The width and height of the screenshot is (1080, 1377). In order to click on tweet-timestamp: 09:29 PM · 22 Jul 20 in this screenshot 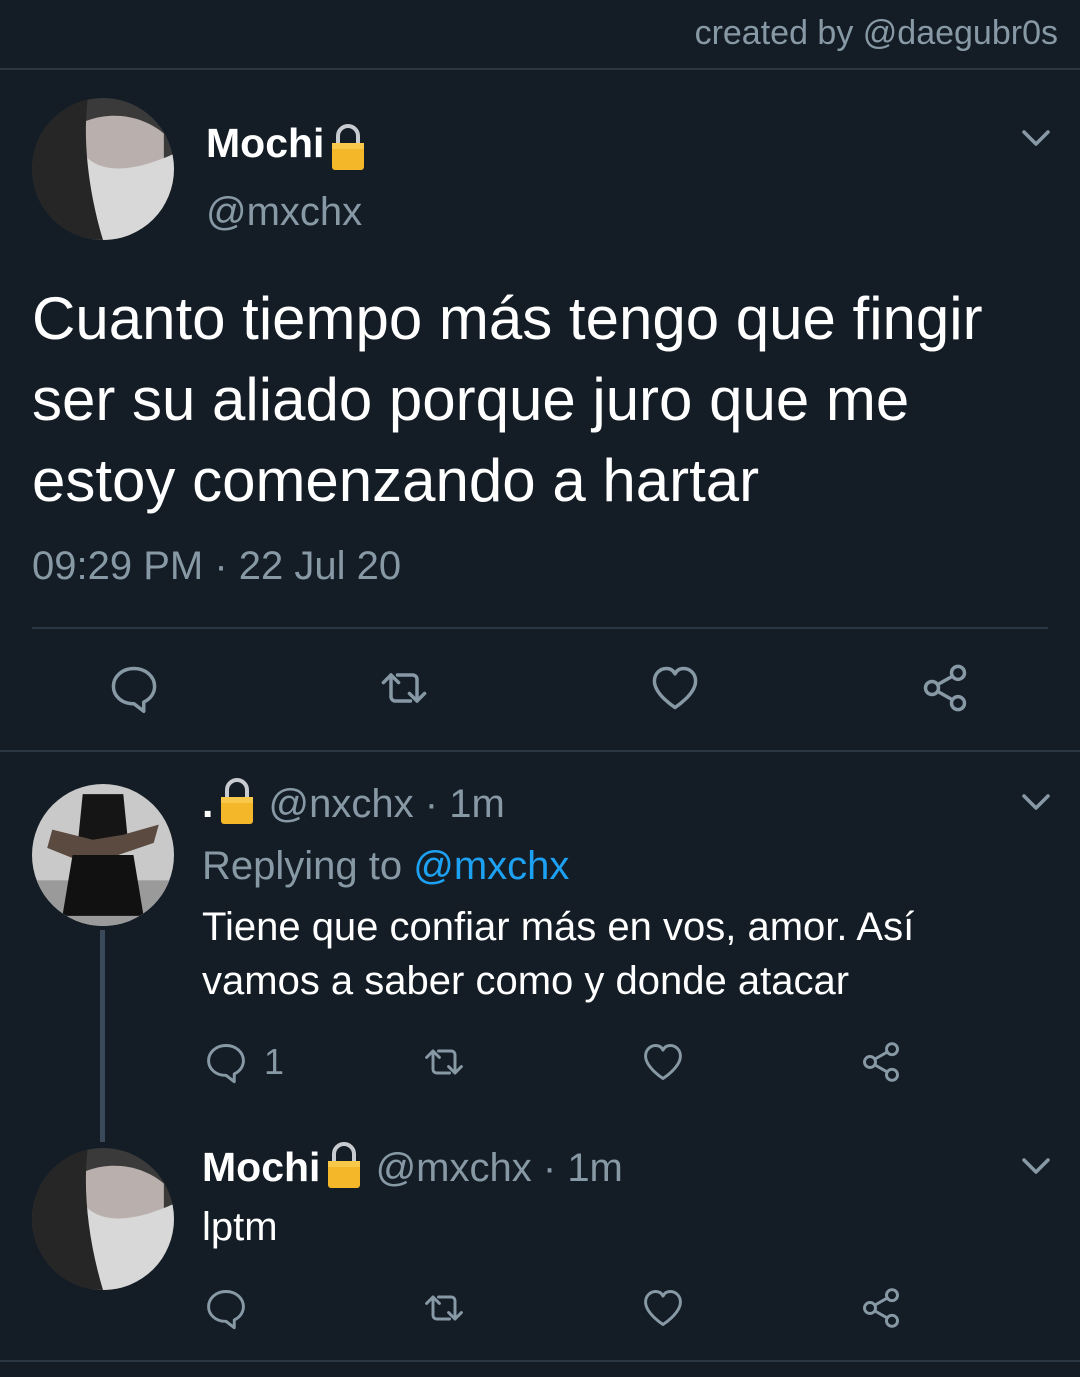, I will do `click(216, 566)`.